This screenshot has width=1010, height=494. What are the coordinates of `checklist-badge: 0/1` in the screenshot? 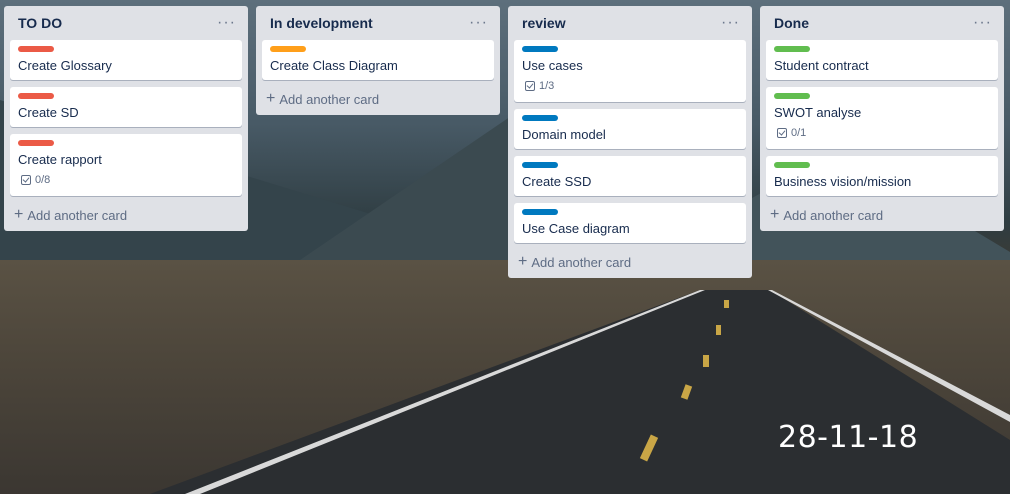 It's located at (791, 133).